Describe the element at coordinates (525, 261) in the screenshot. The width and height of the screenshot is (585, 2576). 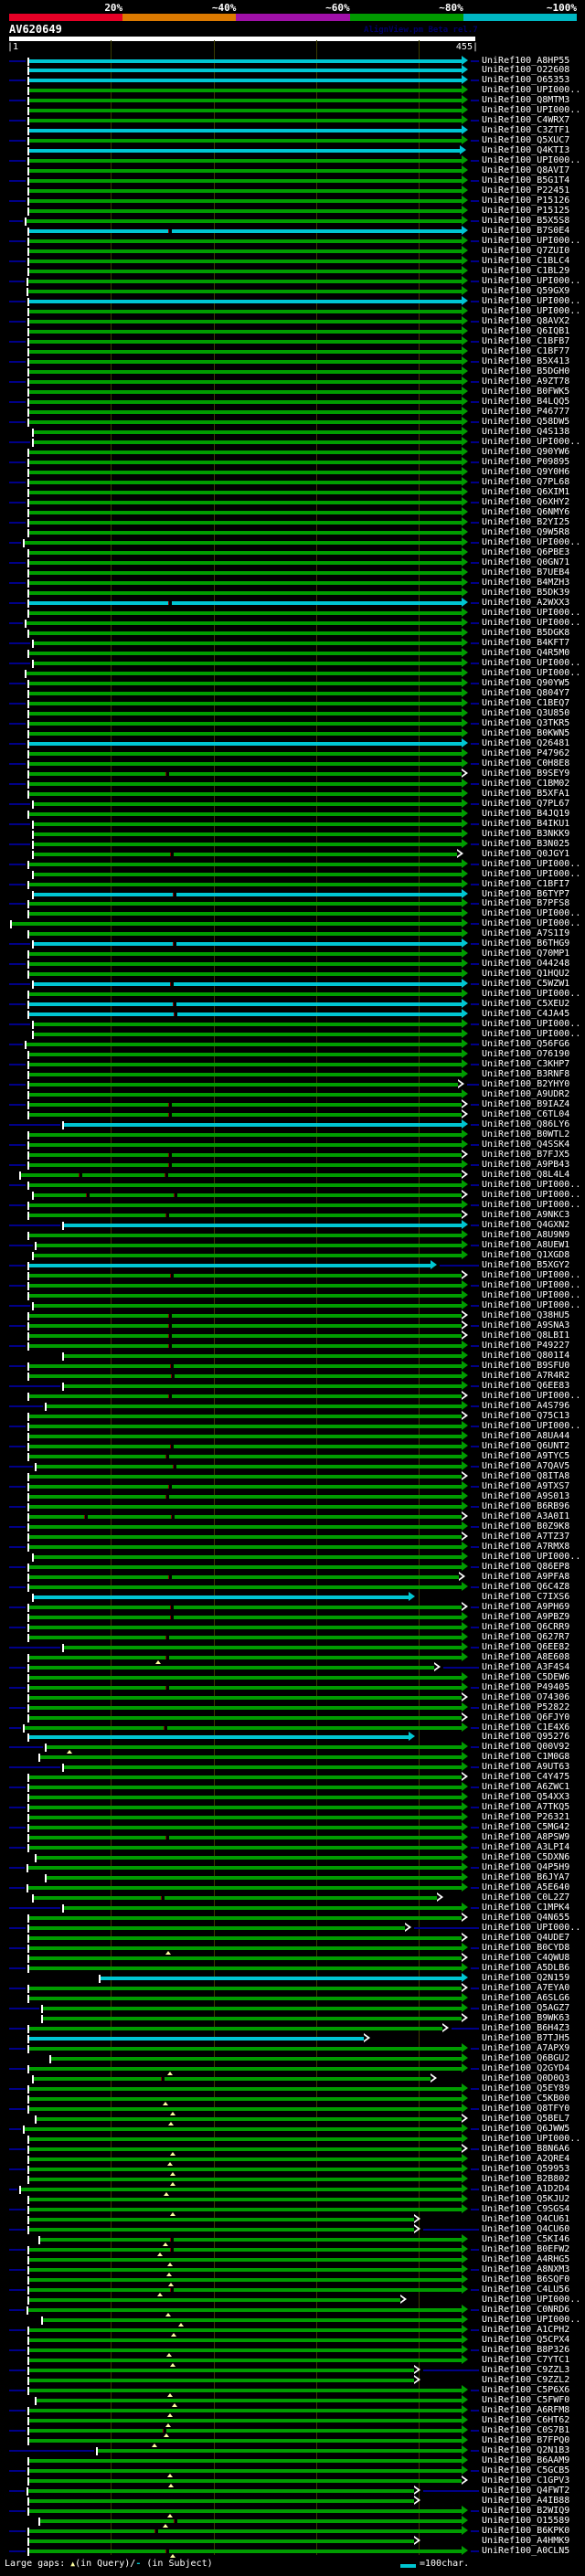
I see `hit-label: UniRef100_C1BLC4` at that location.